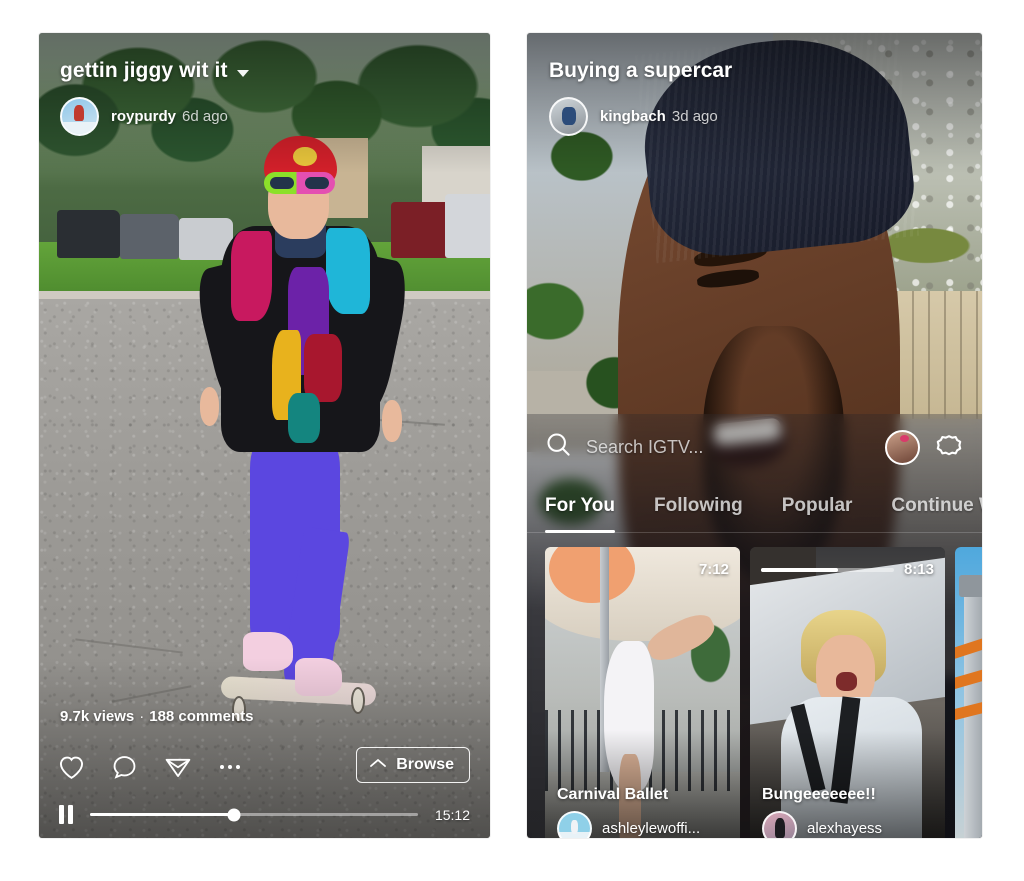 This screenshot has width=1024, height=881. I want to click on chevron-up-icon, so click(378, 765).